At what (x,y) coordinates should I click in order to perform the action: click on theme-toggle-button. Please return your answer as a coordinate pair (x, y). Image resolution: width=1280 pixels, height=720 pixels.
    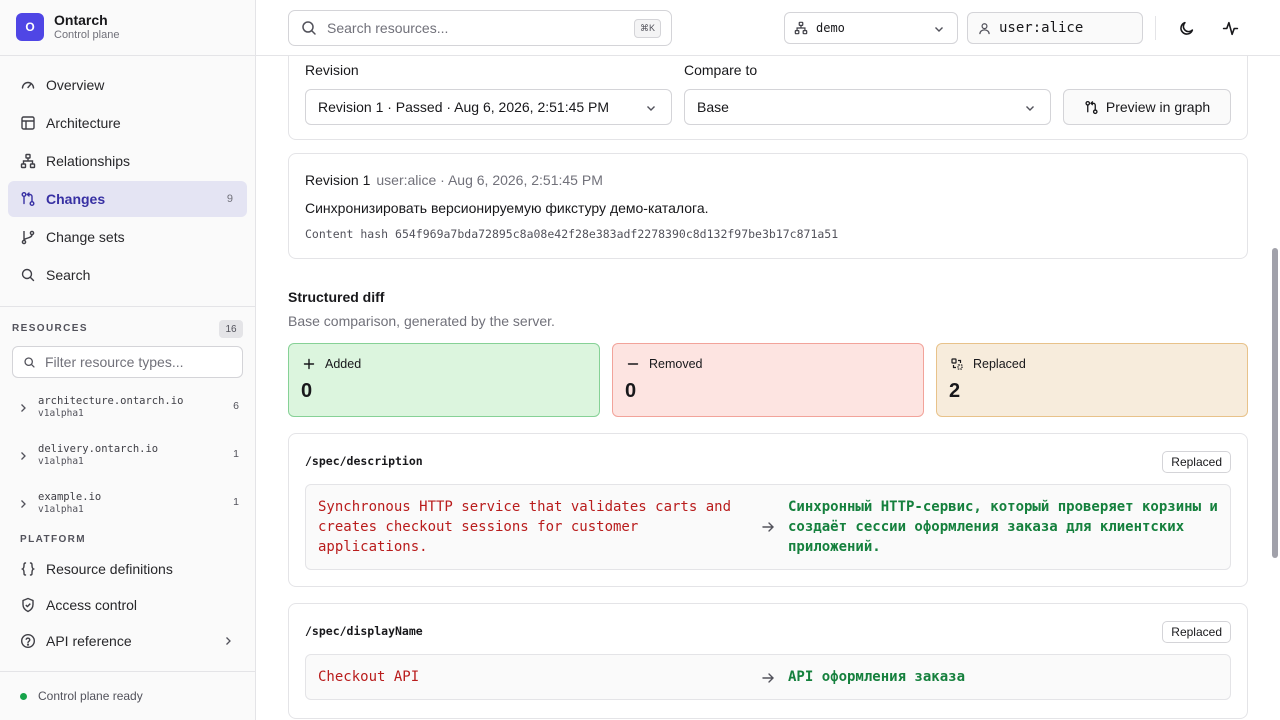
    Looking at the image, I should click on (1186, 28).